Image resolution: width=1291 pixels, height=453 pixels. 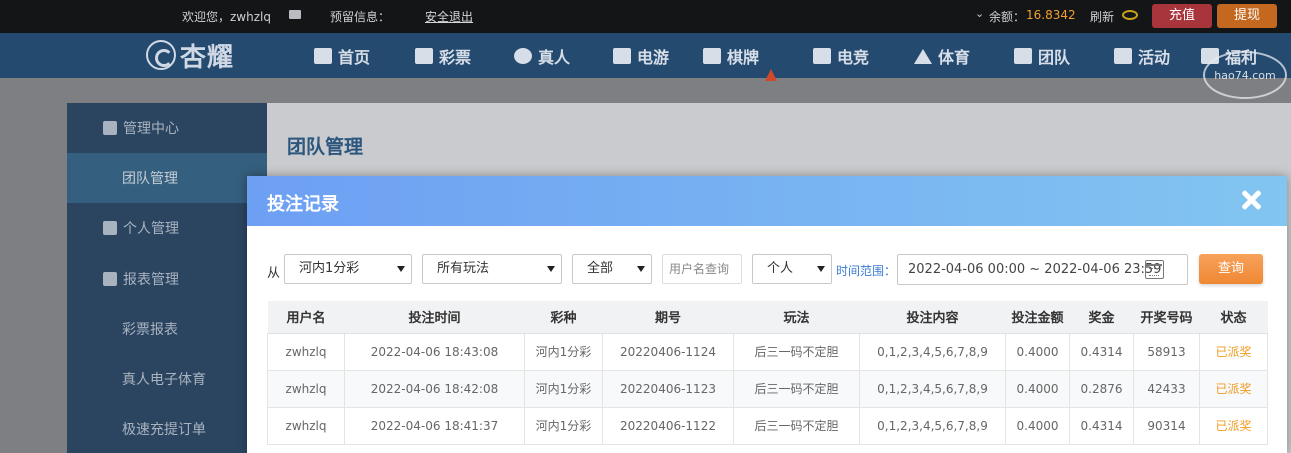 What do you see at coordinates (668, 389) in the screenshot?
I see `cell-issue: 20220406-1123` at bounding box center [668, 389].